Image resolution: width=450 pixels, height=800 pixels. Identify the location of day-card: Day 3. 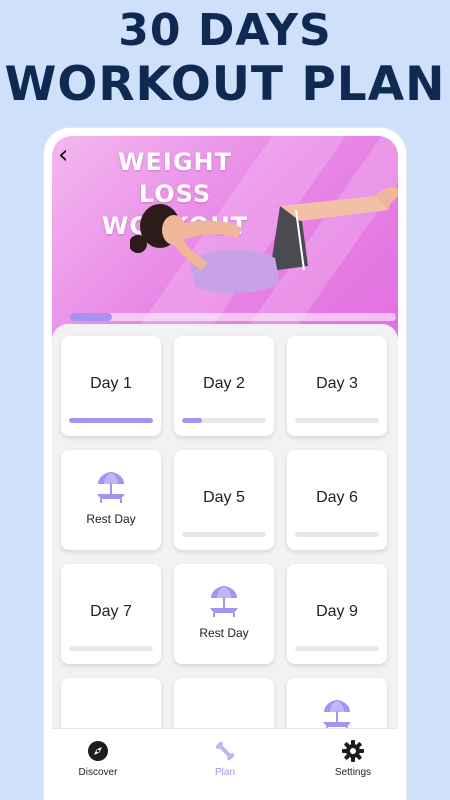
(337, 386).